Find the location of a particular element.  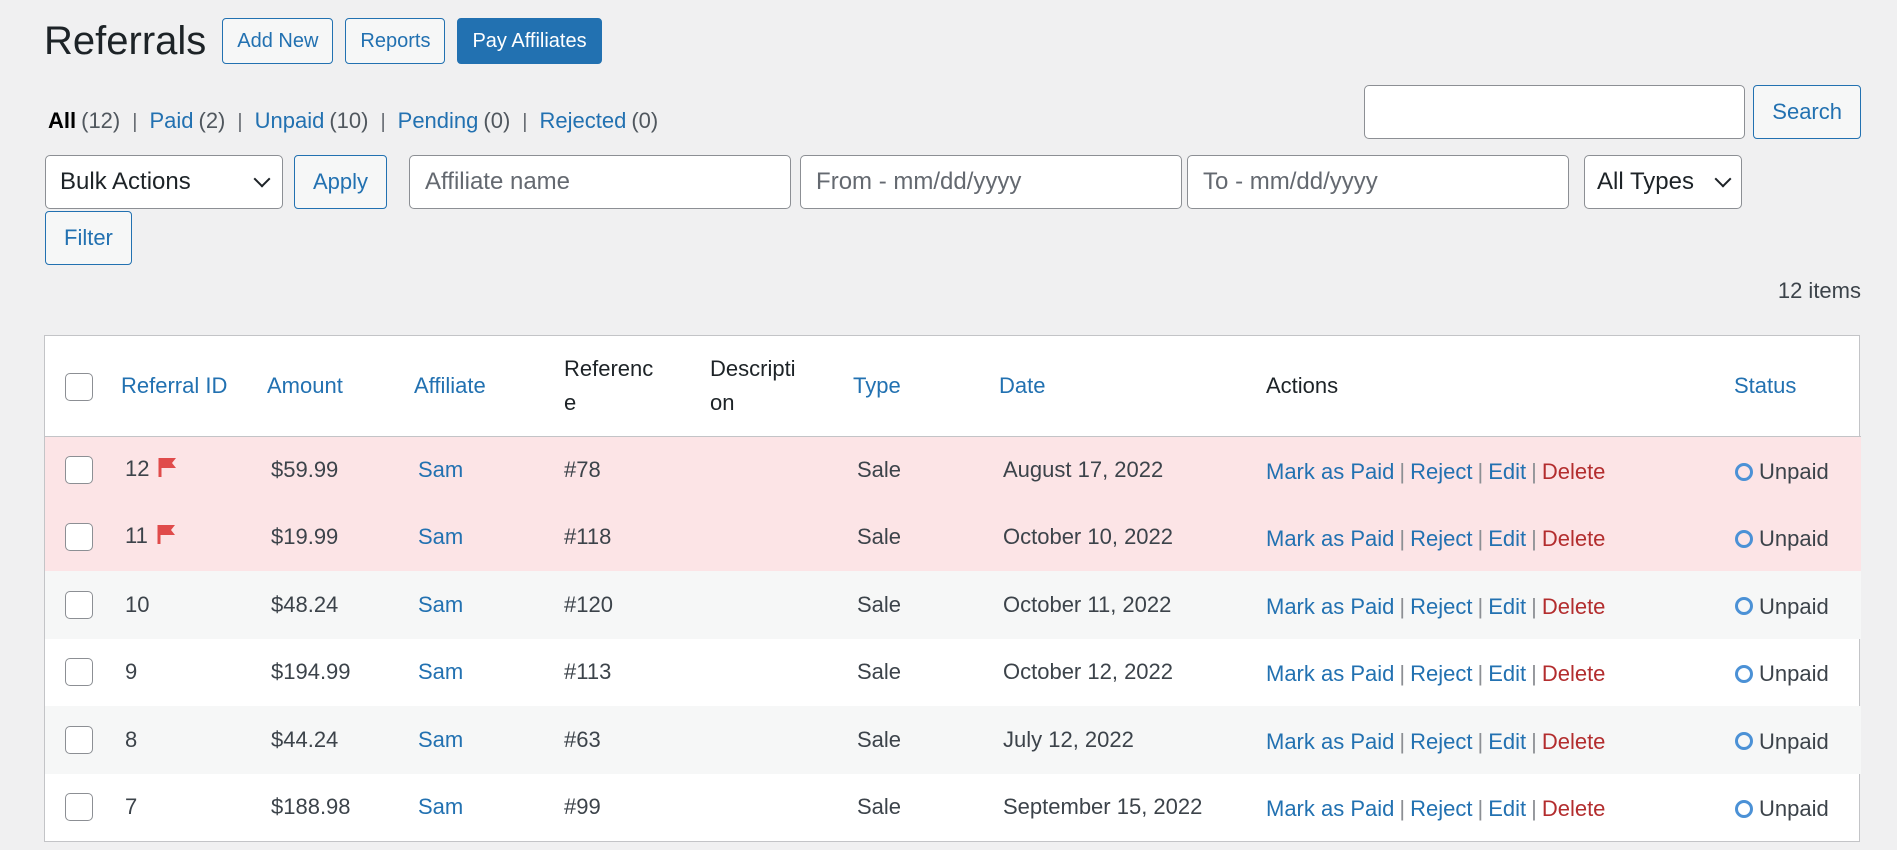

view-unpaid-link: Unpaid is located at coordinates (290, 121).